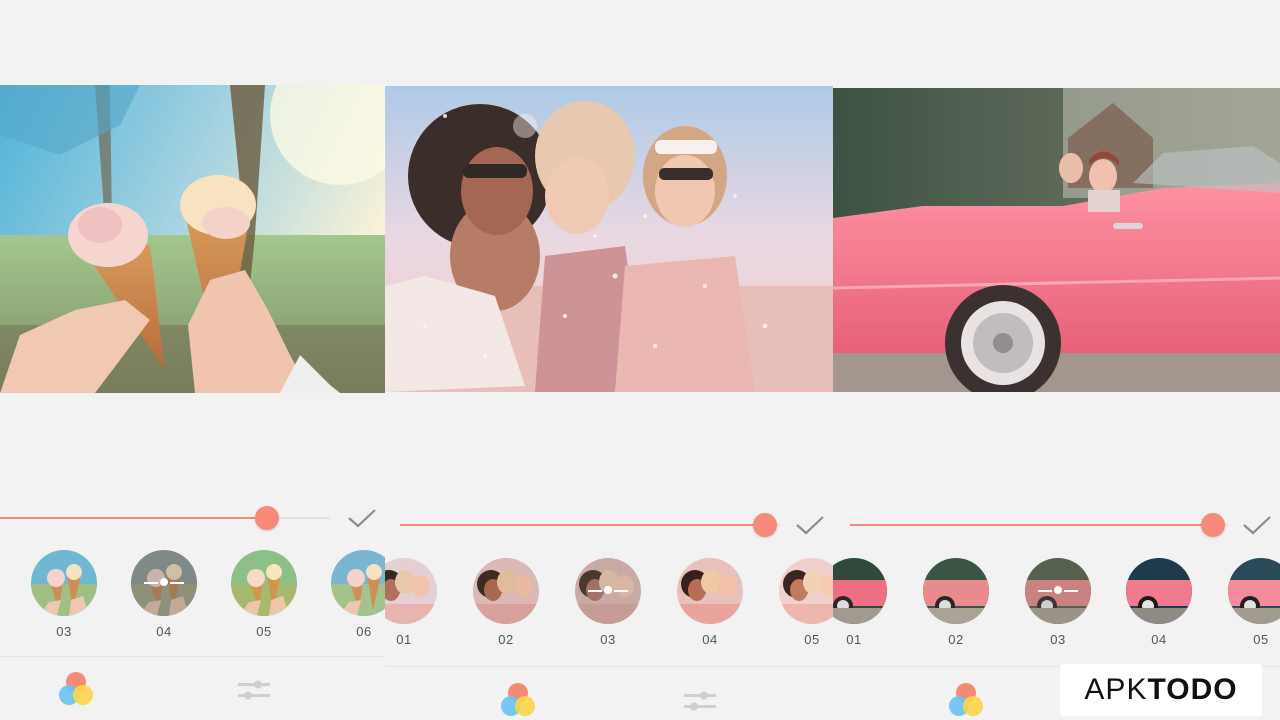 This screenshot has width=1280, height=720. What do you see at coordinates (1116, 689) in the screenshot?
I see `watermark-prefix: APK` at bounding box center [1116, 689].